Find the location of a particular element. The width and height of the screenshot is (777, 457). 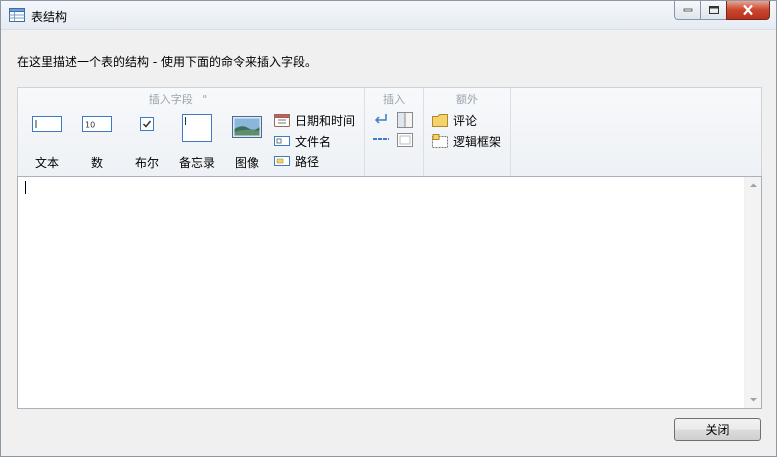

group-insert-field: 插入字段 " 文本 10 数 布尔 备忘录 图像 日期和时间 文件名 路径 is located at coordinates (191, 132).